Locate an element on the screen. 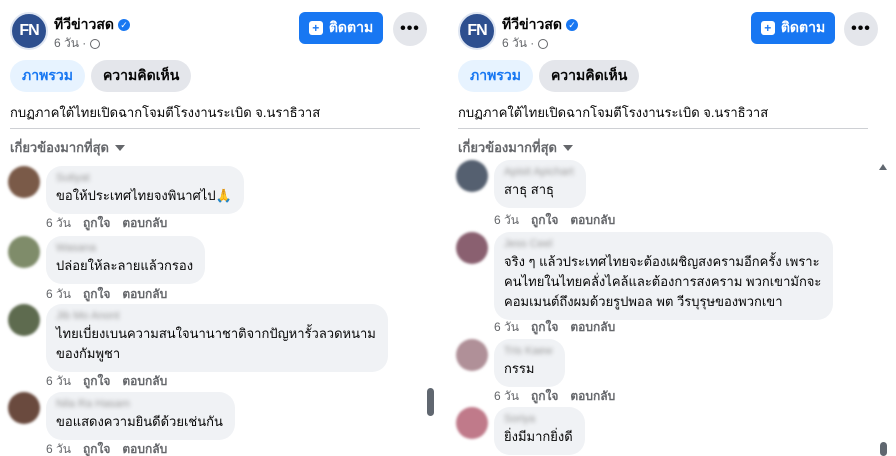 The height and width of the screenshot is (456, 896). tabs: ภาพรวม ความคิดเห็น is located at coordinates (549, 76).